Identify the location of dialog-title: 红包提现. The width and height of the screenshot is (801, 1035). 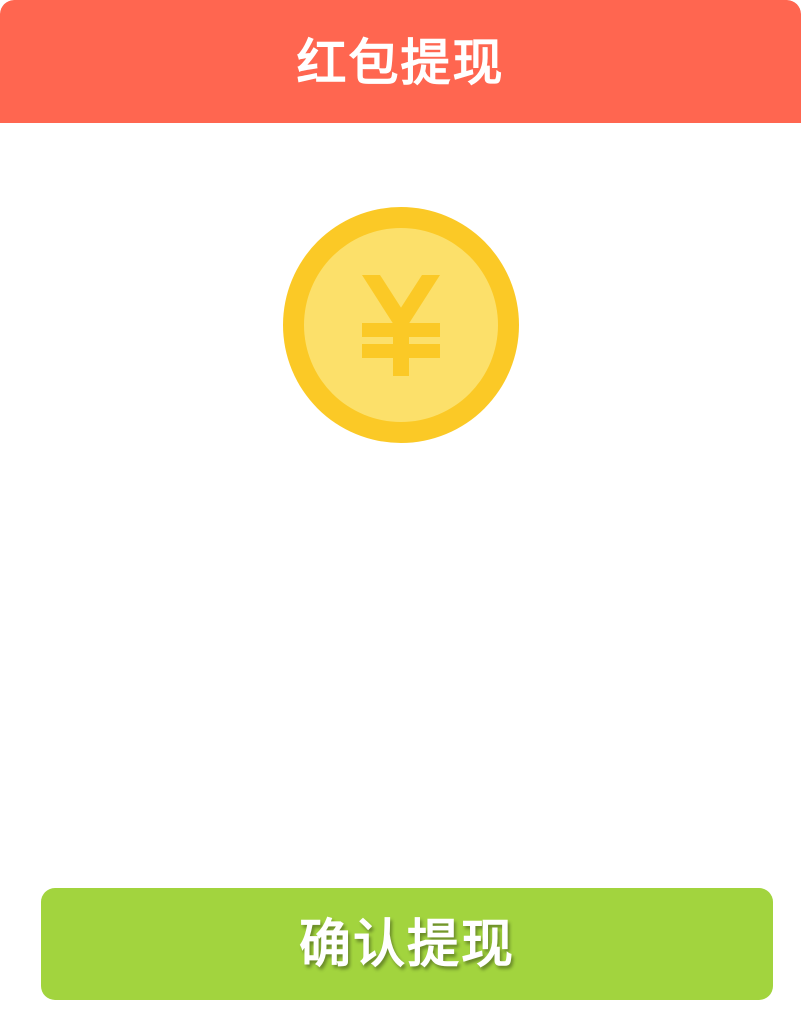
(400, 62).